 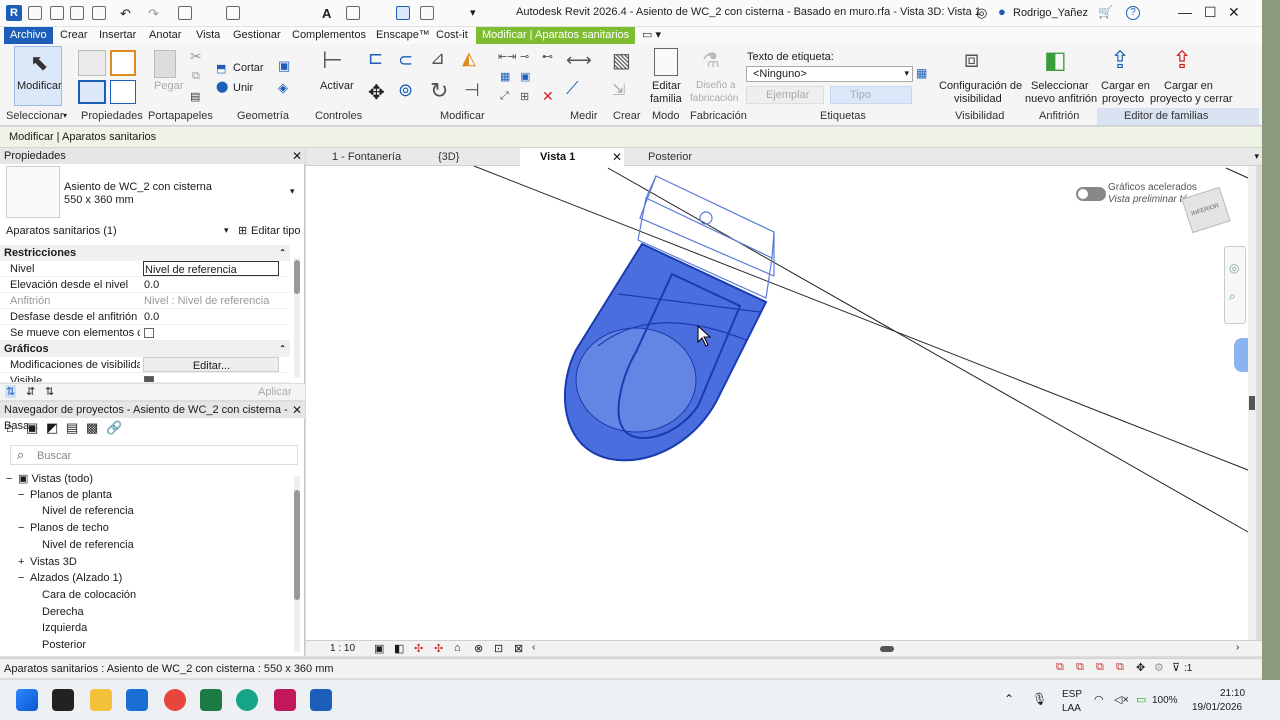 What do you see at coordinates (57, 612) in the screenshot?
I see `tree-item: Derecha` at bounding box center [57, 612].